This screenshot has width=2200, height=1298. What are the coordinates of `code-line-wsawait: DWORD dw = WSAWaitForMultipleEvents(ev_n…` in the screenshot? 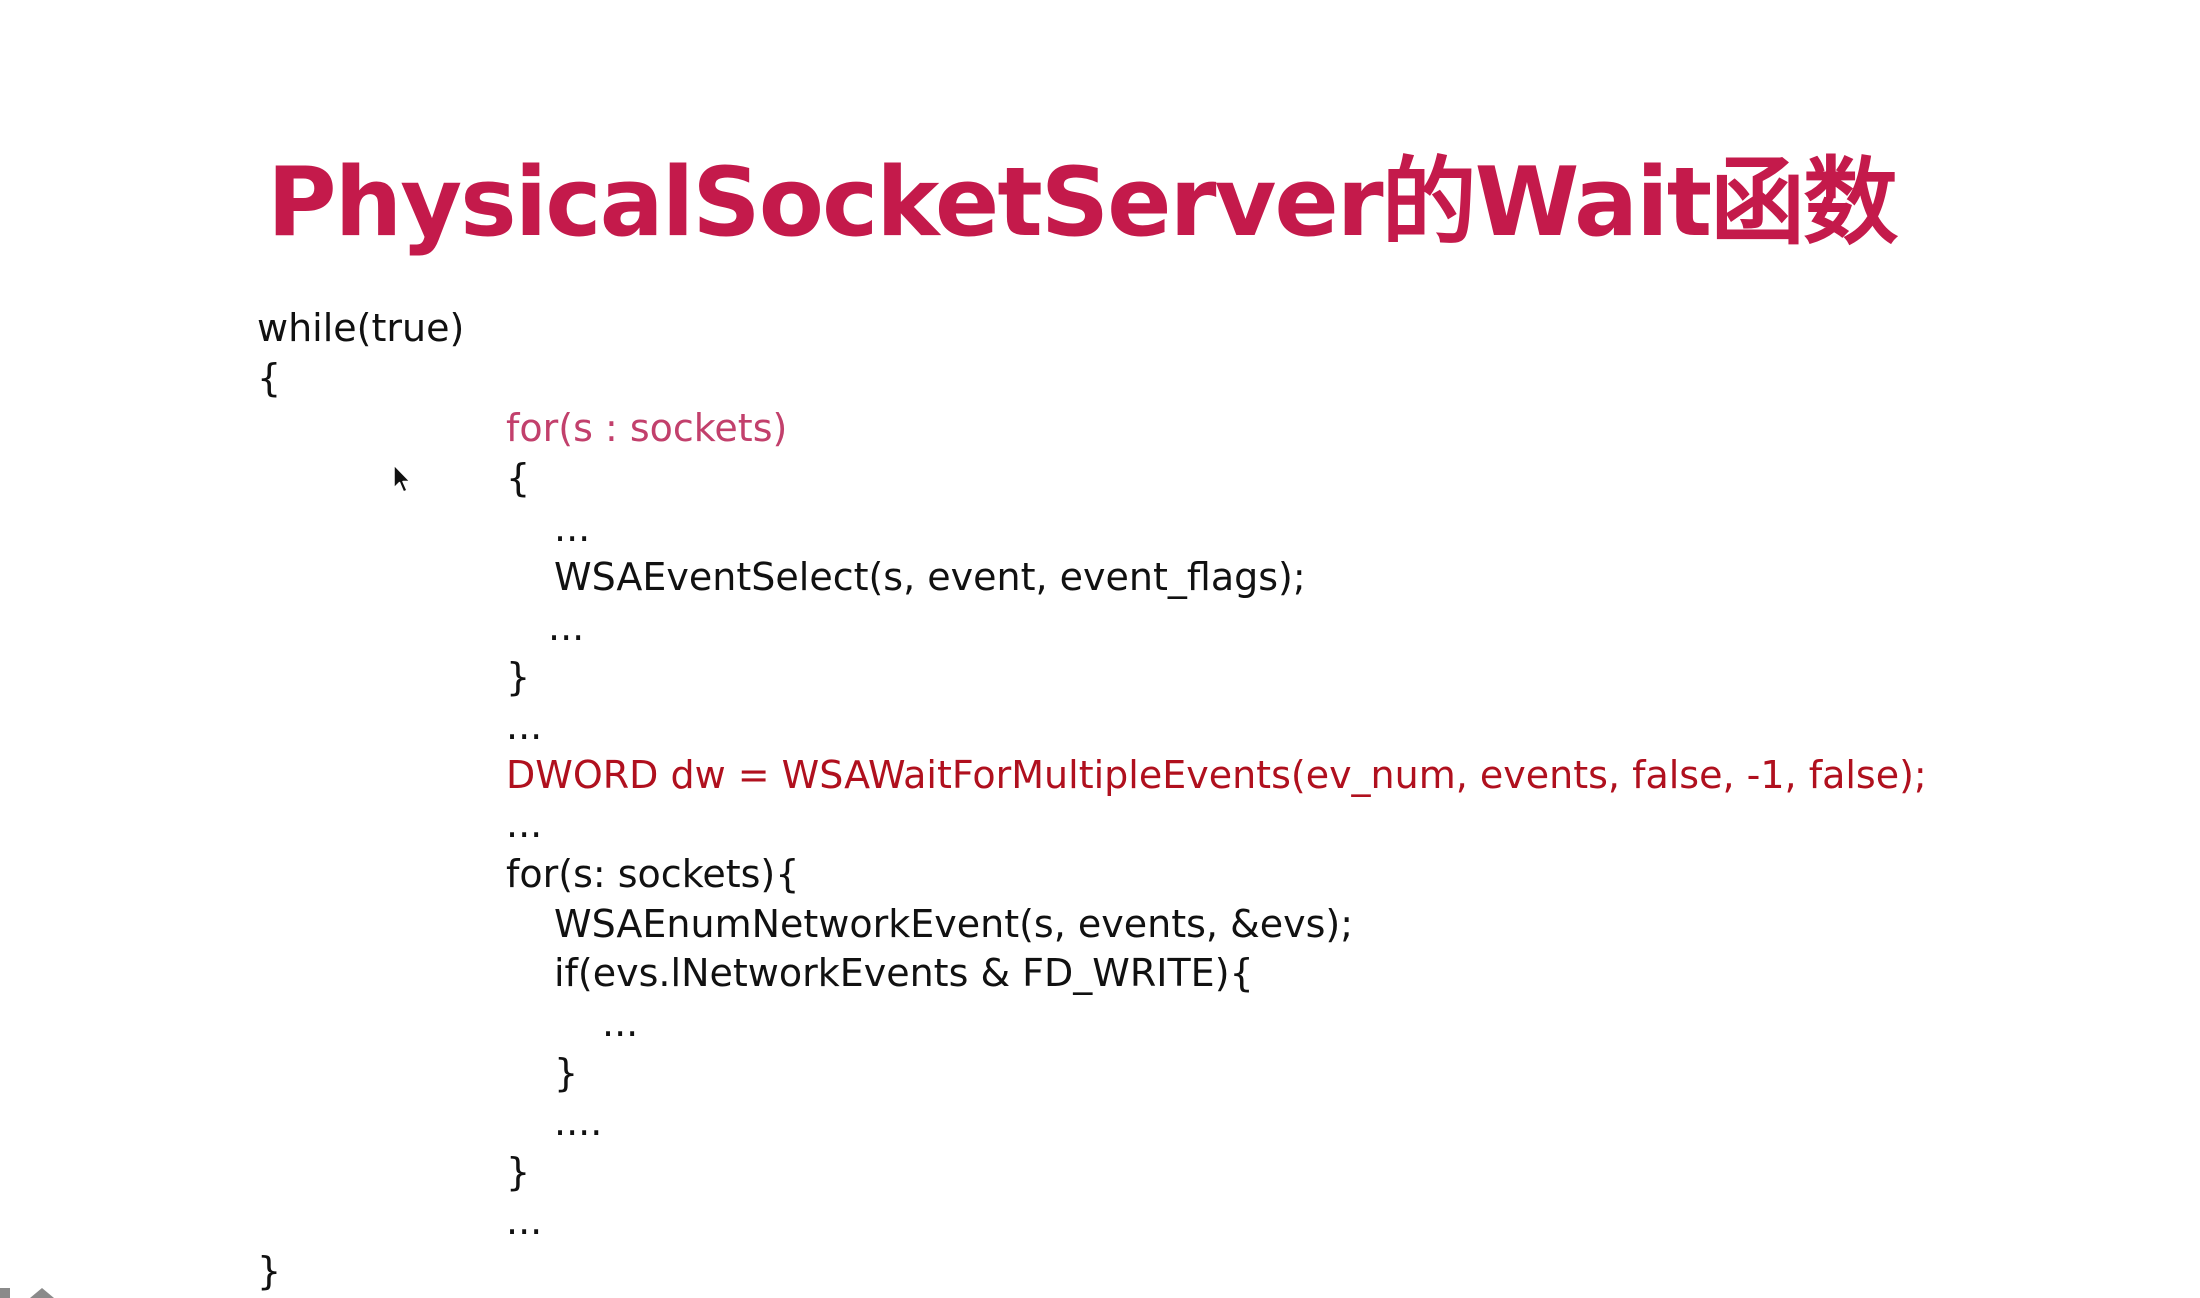 It's located at (1216, 775).